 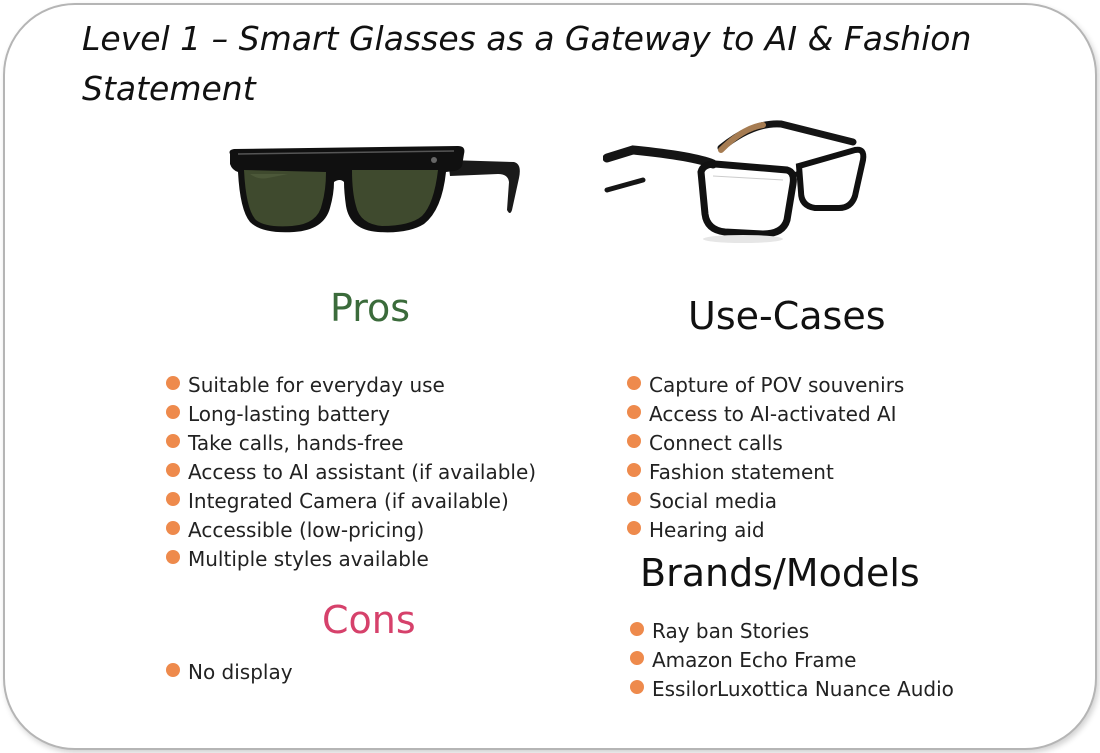 I want to click on list-item-text: Suitable for everyday use, so click(x=316, y=385).